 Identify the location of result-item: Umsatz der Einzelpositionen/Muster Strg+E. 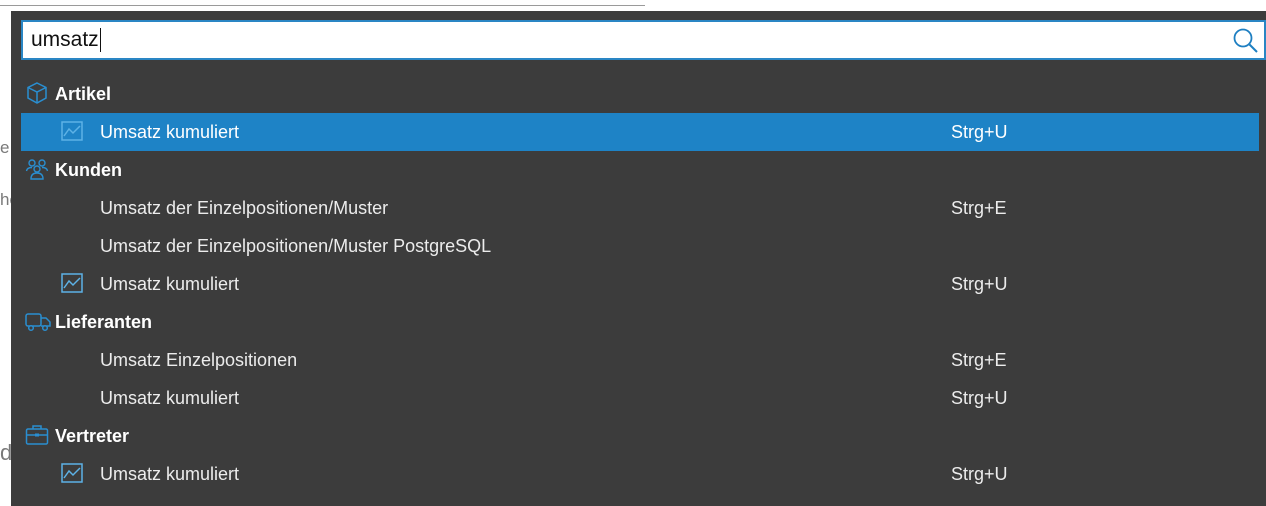
(640, 208).